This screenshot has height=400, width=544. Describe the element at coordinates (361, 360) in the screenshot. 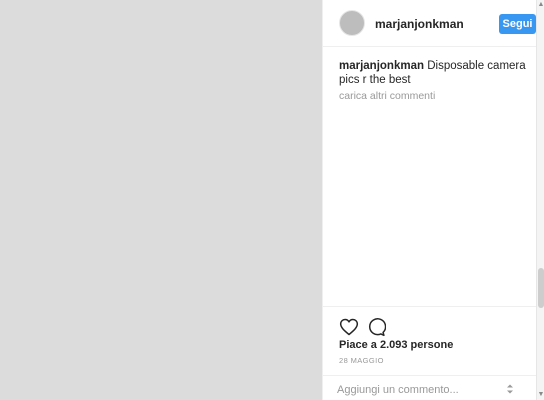

I see `post-date: 28 MAGGIO` at that location.